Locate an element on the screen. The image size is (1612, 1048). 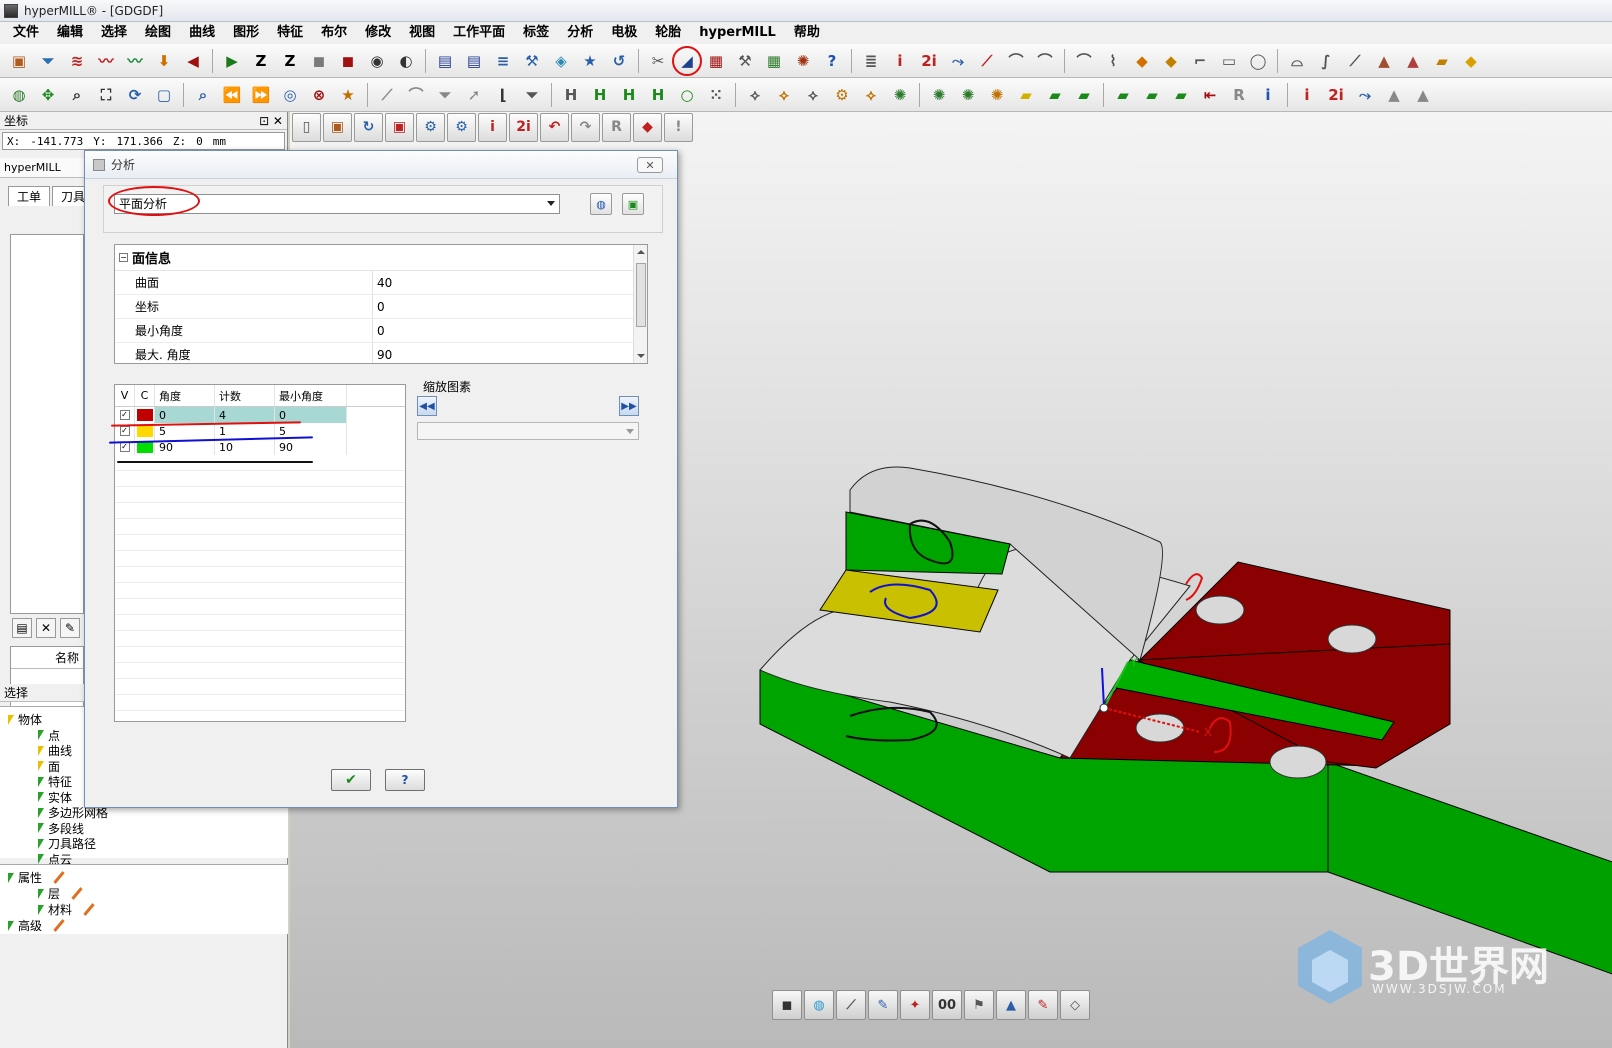
menu-item-4: 曲线 is located at coordinates (202, 33).